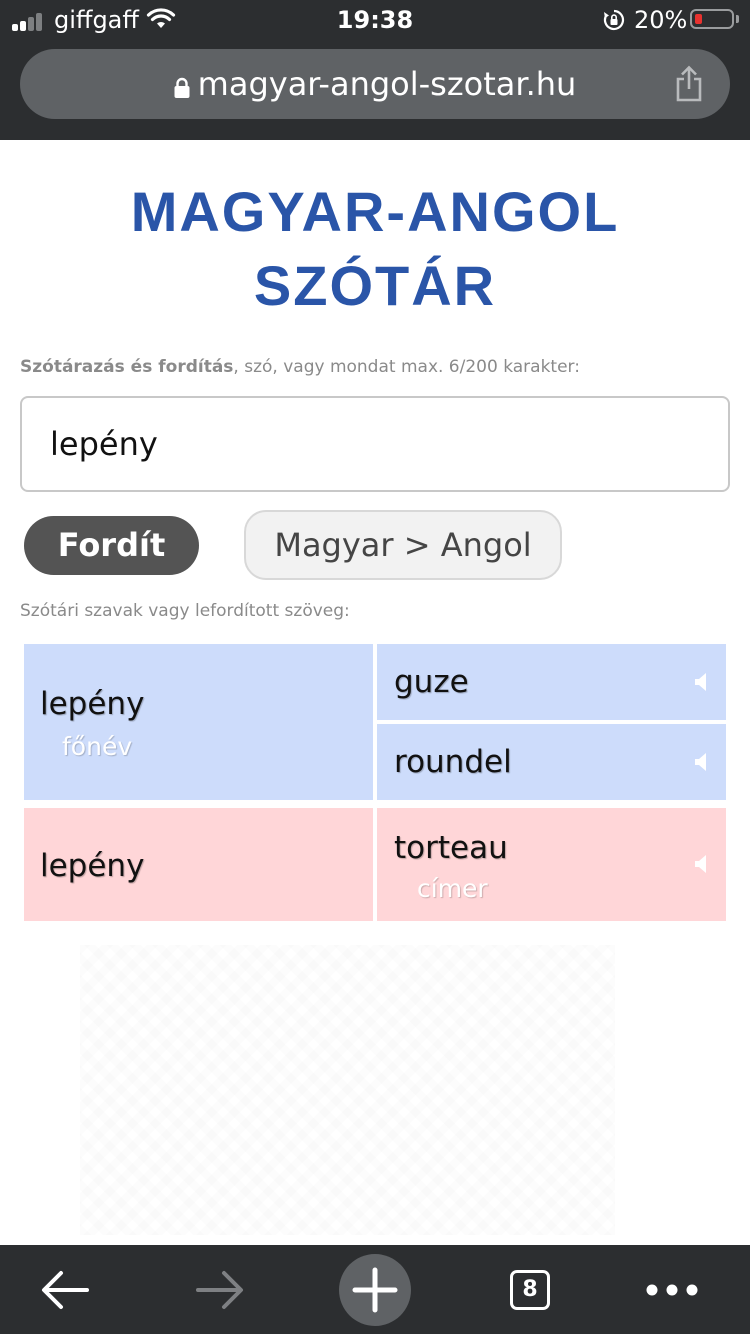 This screenshot has height=1334, width=750. I want to click on part-of-speech: főnév, so click(97, 746).